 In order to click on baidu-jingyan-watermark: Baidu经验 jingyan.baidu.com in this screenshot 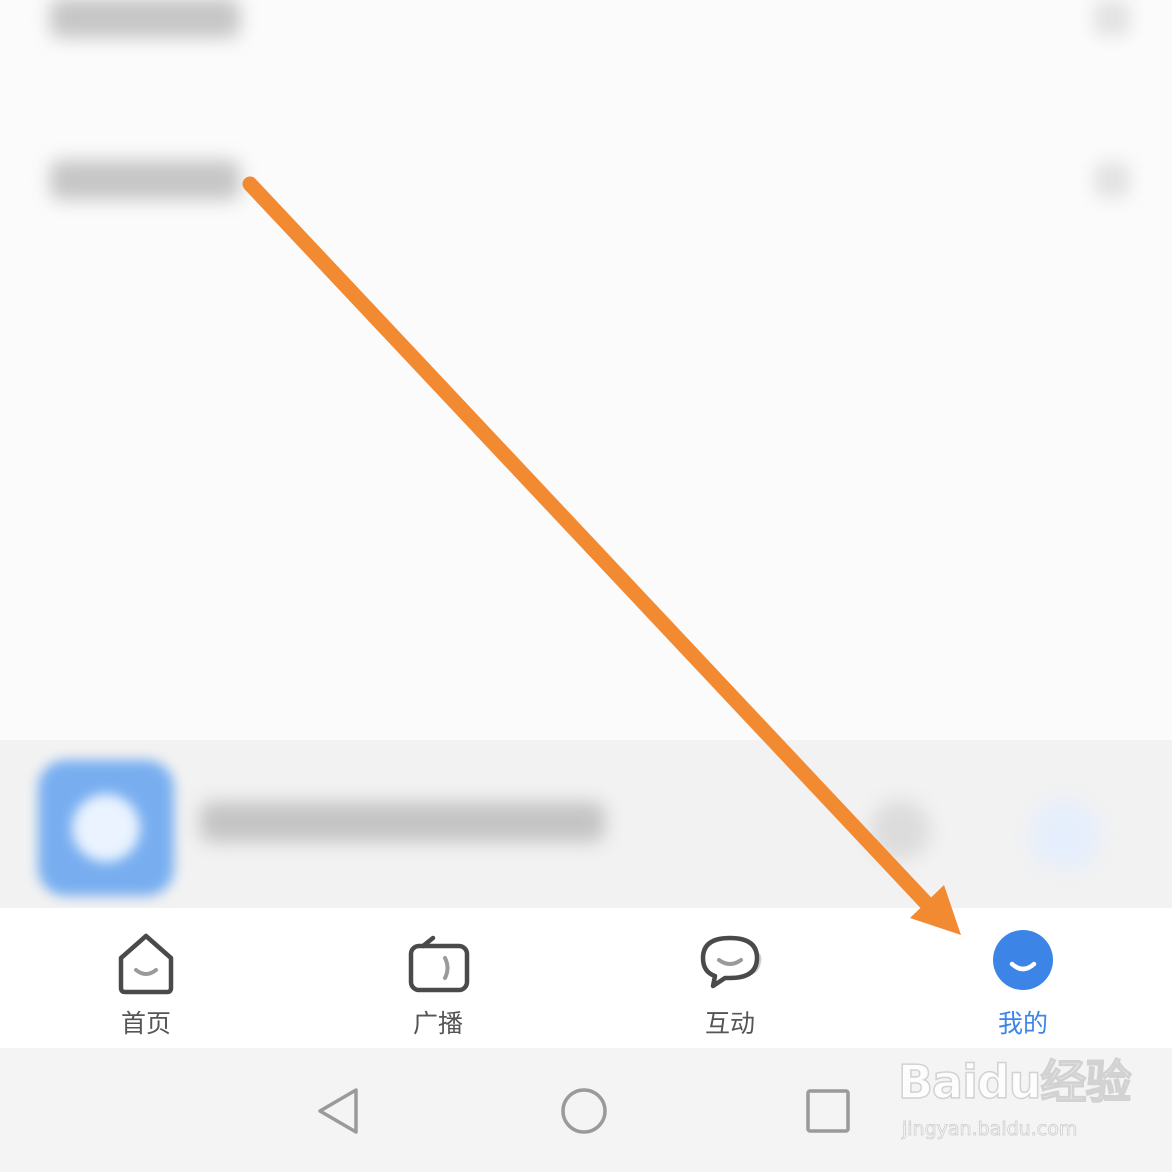, I will do `click(1017, 1096)`.